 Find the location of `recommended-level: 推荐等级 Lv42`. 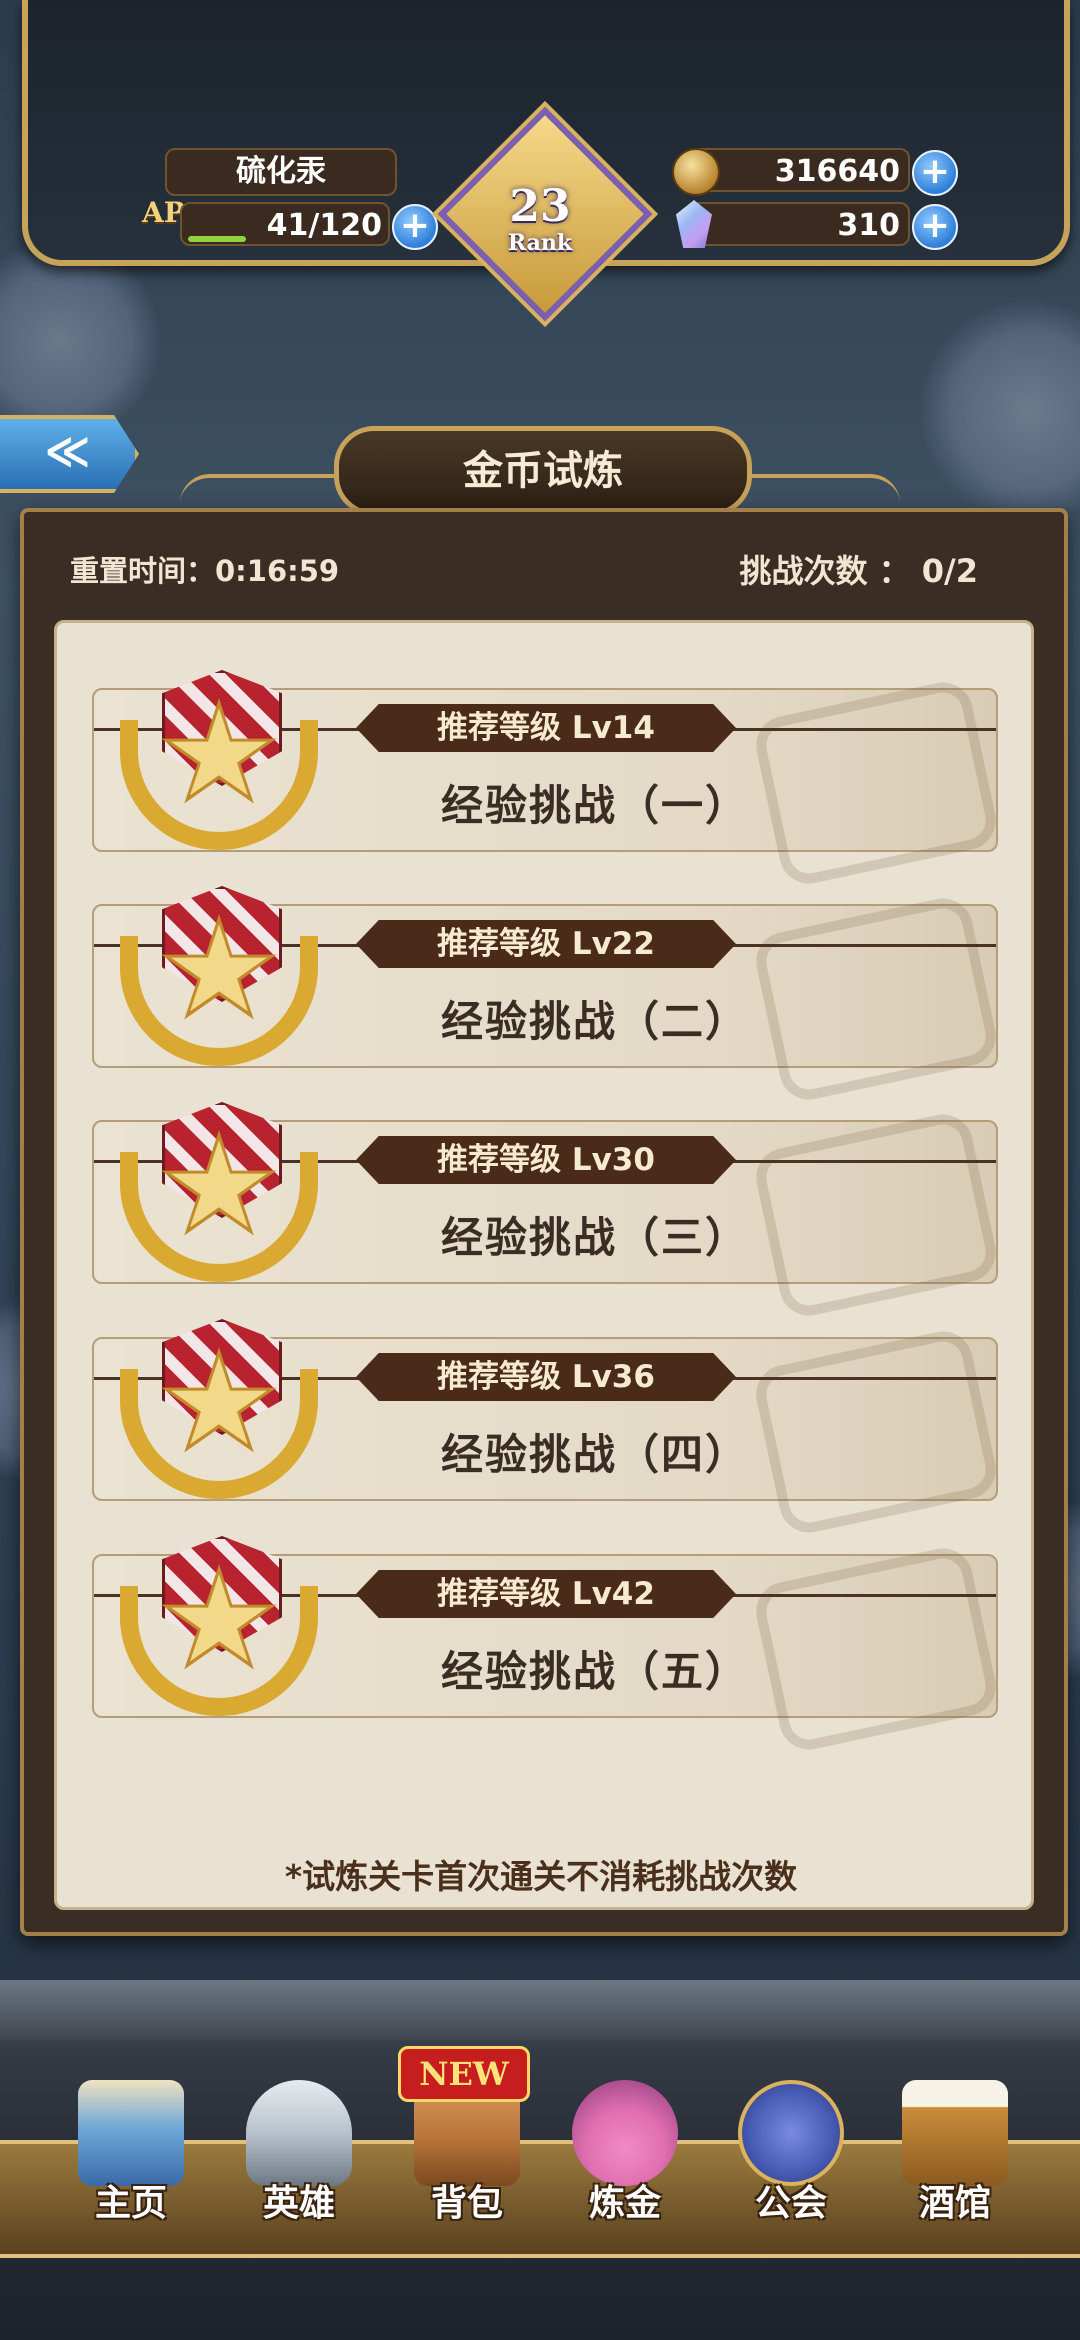

recommended-level: 推荐等级 Lv42 is located at coordinates (546, 1594).